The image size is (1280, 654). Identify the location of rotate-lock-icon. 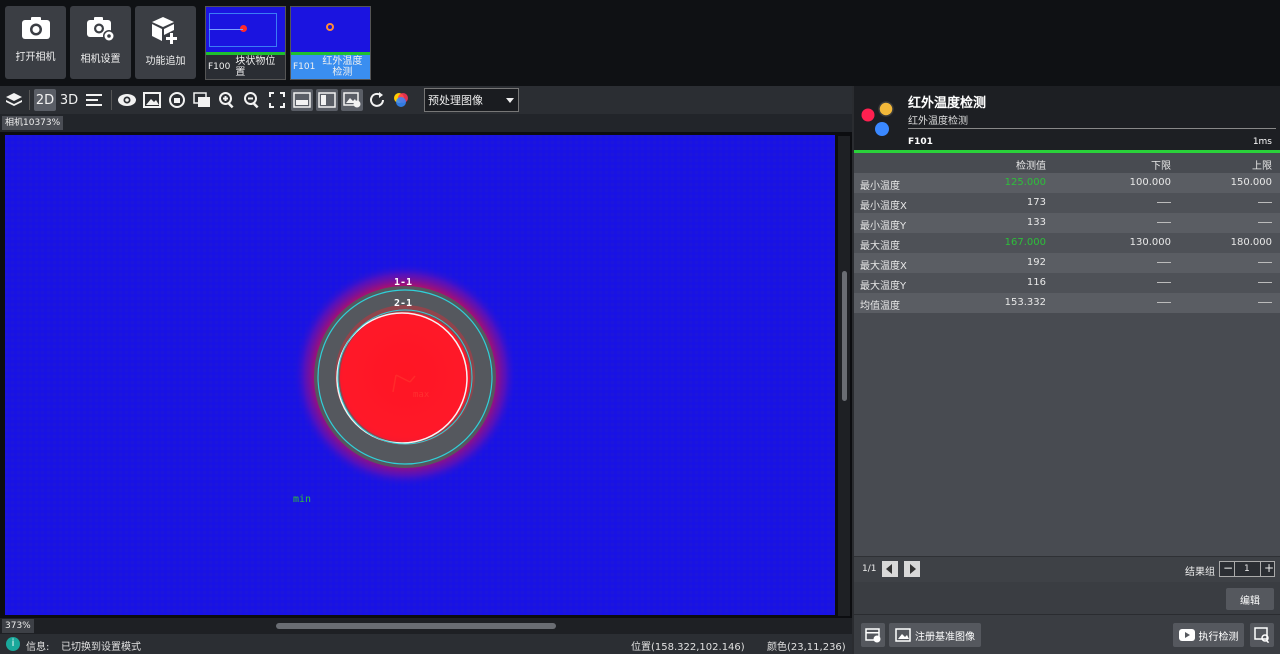
(177, 100).